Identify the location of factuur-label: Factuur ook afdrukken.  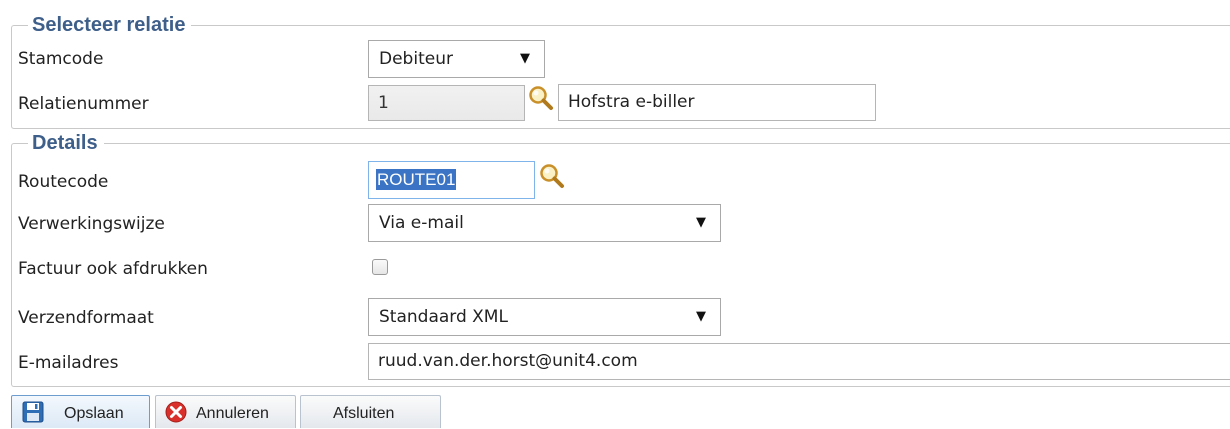
(113, 269).